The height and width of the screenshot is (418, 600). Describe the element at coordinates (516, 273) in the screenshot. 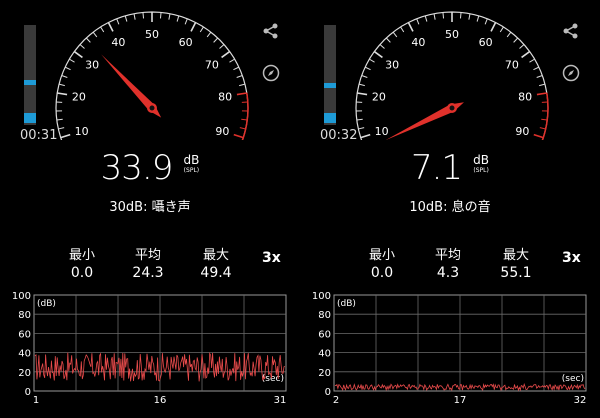

I see `stat-max-value: 55.1` at that location.